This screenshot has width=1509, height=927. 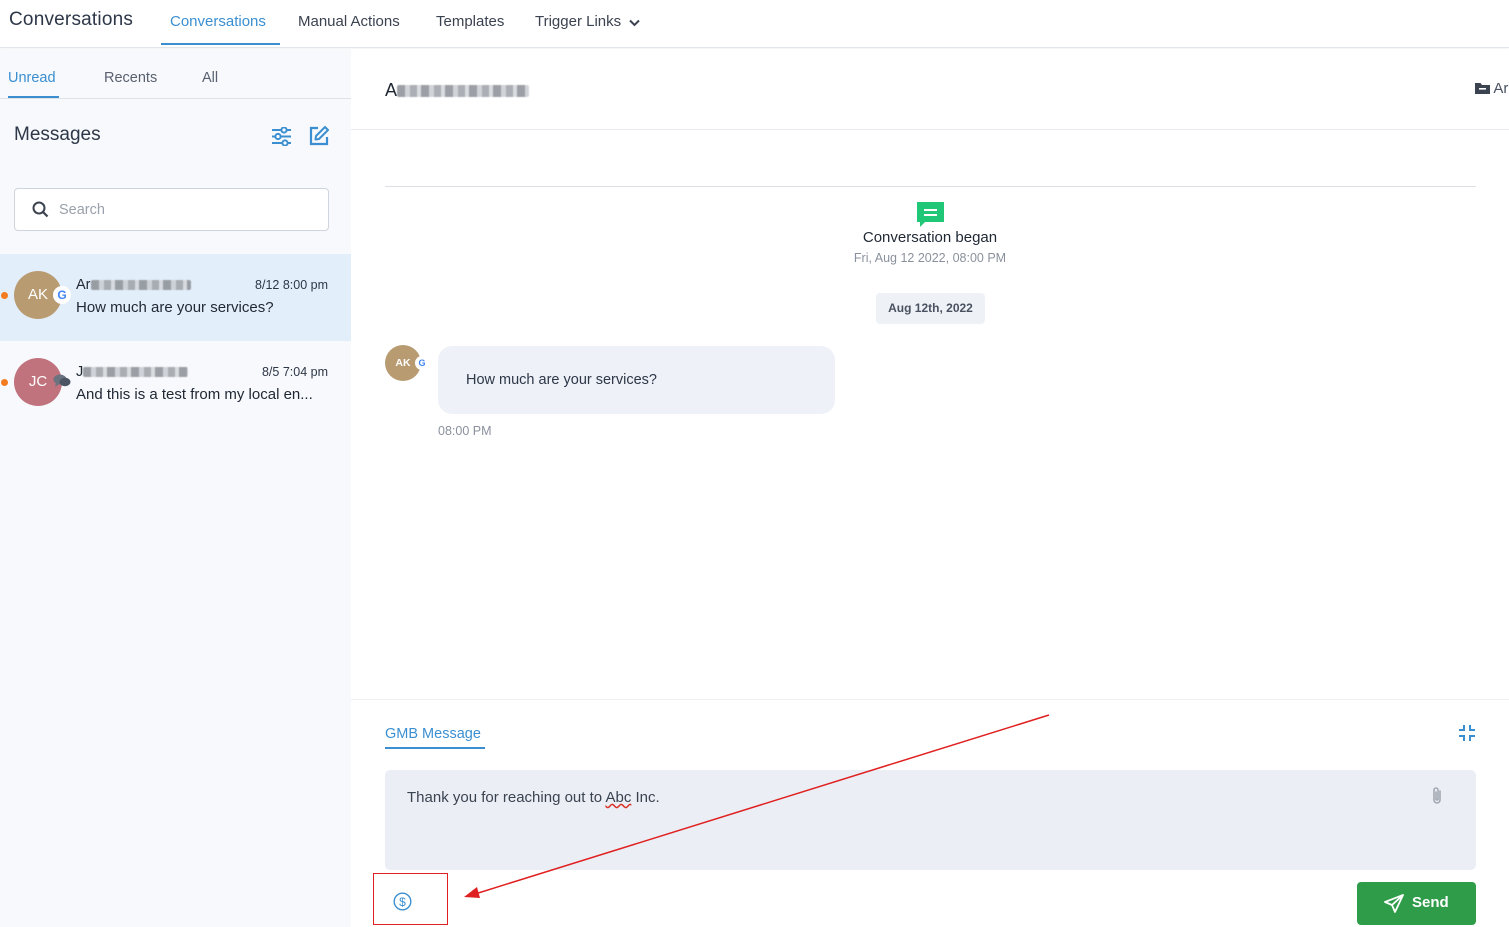 What do you see at coordinates (175, 98) in the screenshot?
I see `subtab-divider` at bounding box center [175, 98].